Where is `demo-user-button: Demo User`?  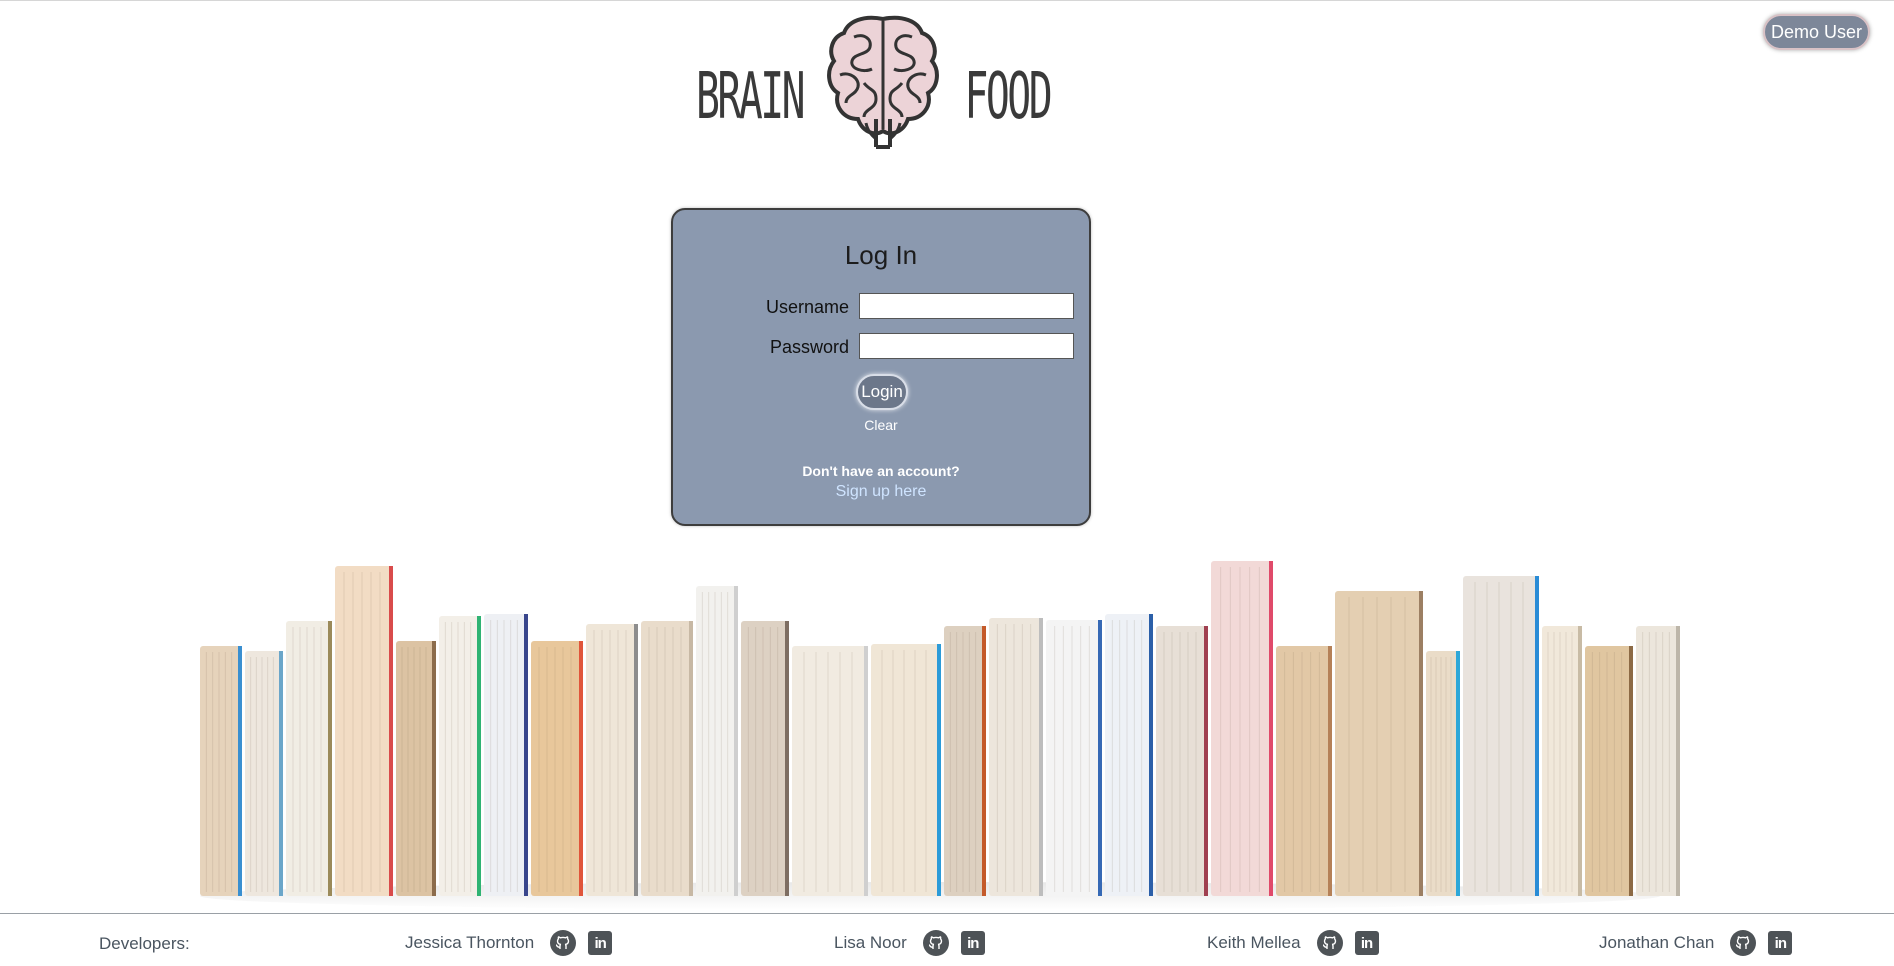
demo-user-button: Demo User is located at coordinates (1816, 32).